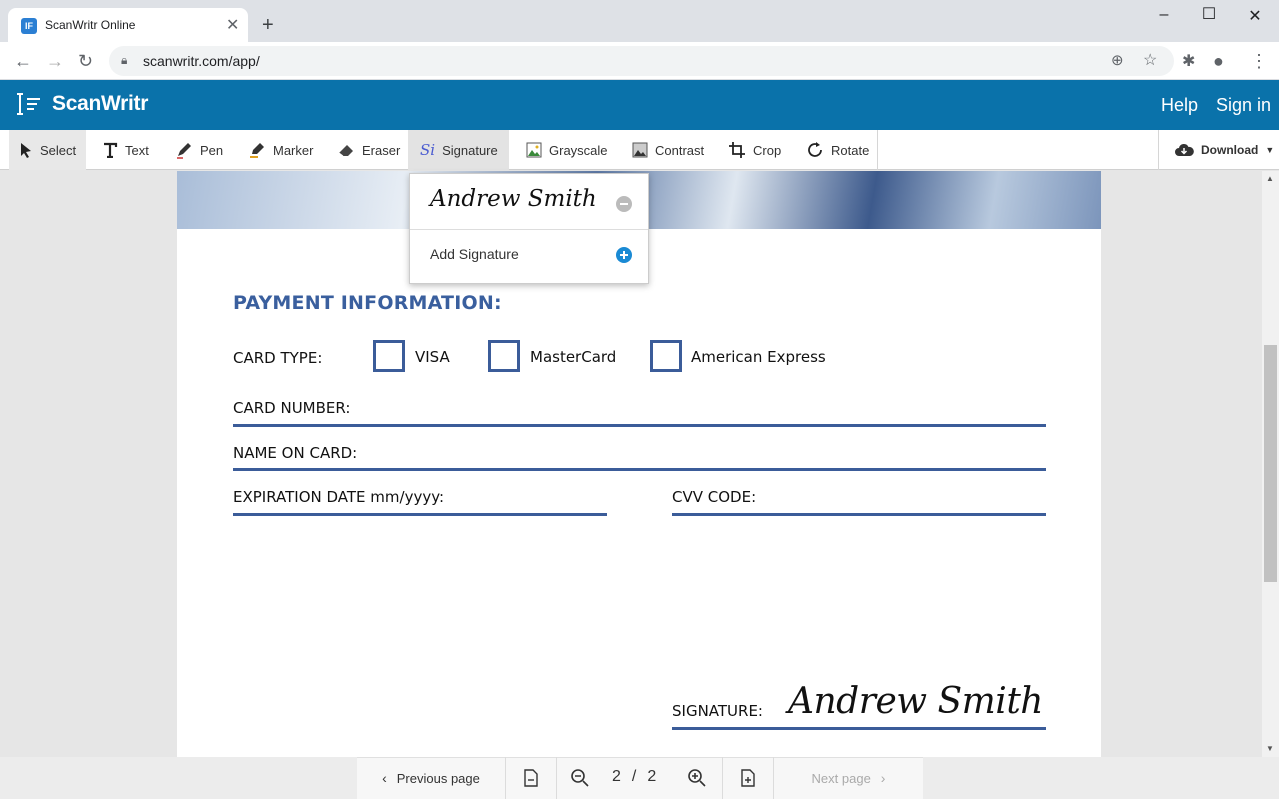  What do you see at coordinates (556, 778) in the screenshot?
I see `pager-divider` at bounding box center [556, 778].